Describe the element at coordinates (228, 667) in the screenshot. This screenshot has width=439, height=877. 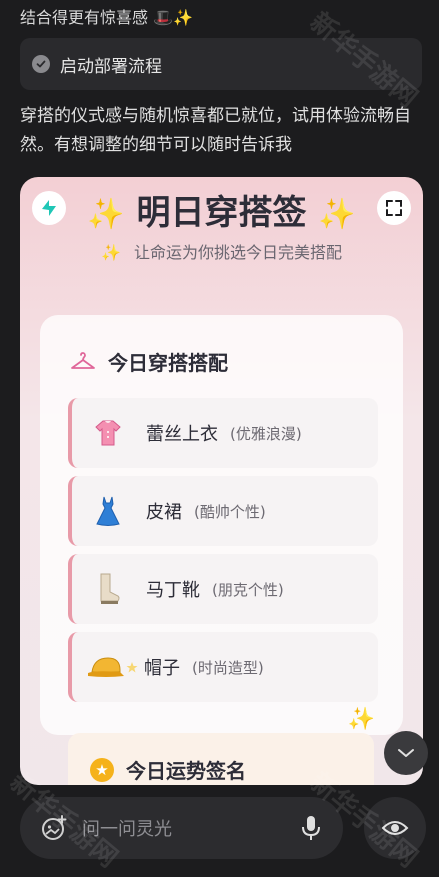
I see `item-note: (时尚造型)` at that location.